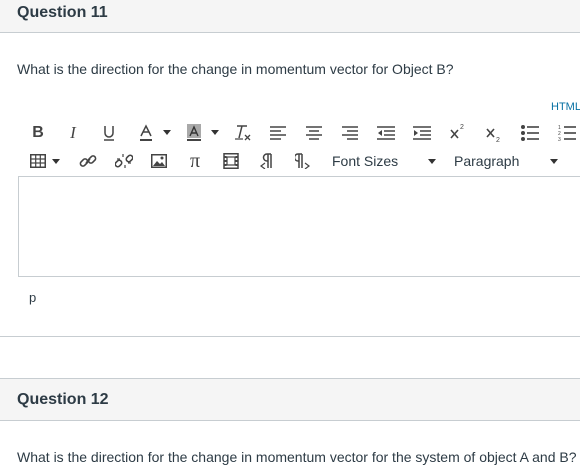  Describe the element at coordinates (32, 297) in the screenshot. I see `element-path-indicator: p` at that location.